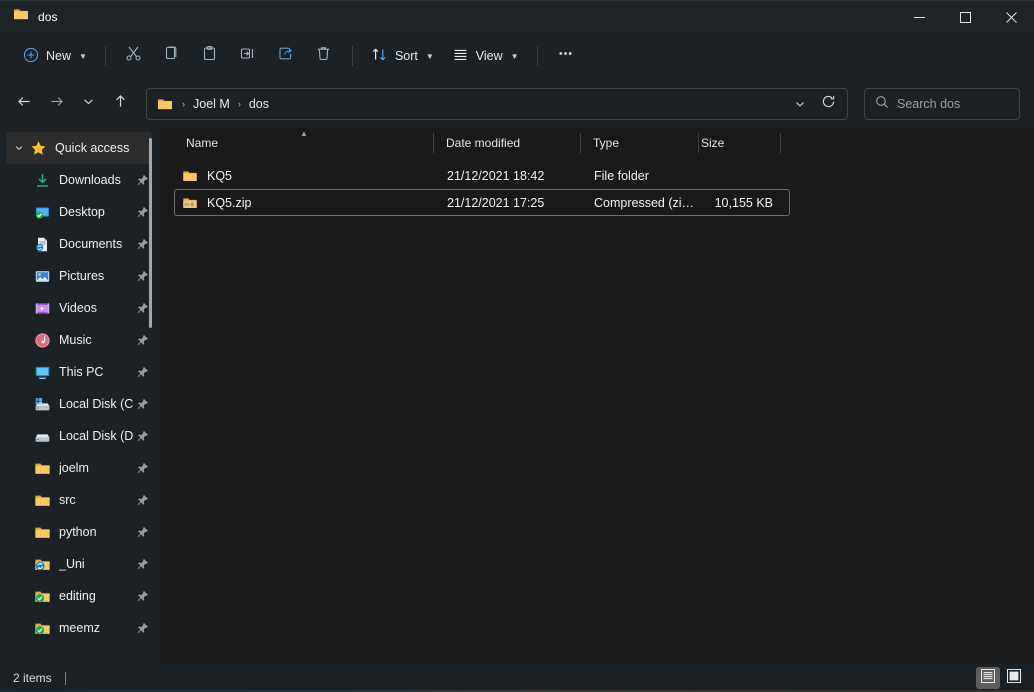  What do you see at coordinates (919, 17) in the screenshot?
I see `minimize-button` at bounding box center [919, 17].